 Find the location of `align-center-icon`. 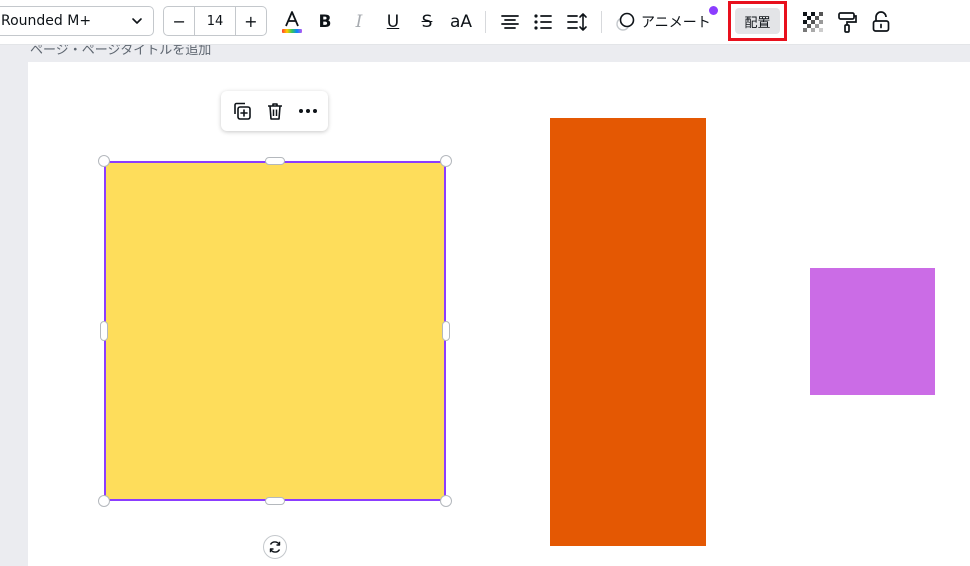

align-center-icon is located at coordinates (510, 22).